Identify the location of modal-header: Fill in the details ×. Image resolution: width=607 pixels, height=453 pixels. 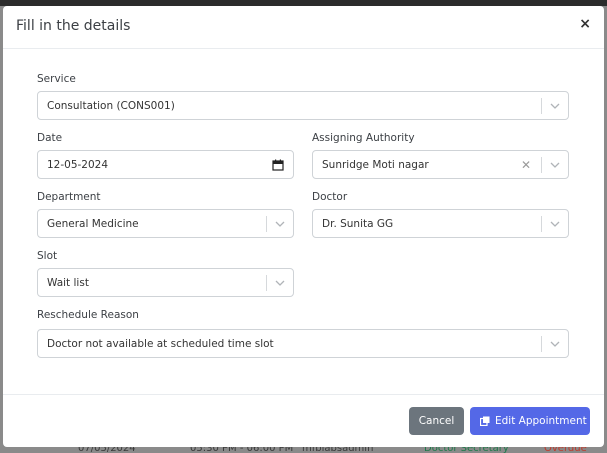
(303, 27).